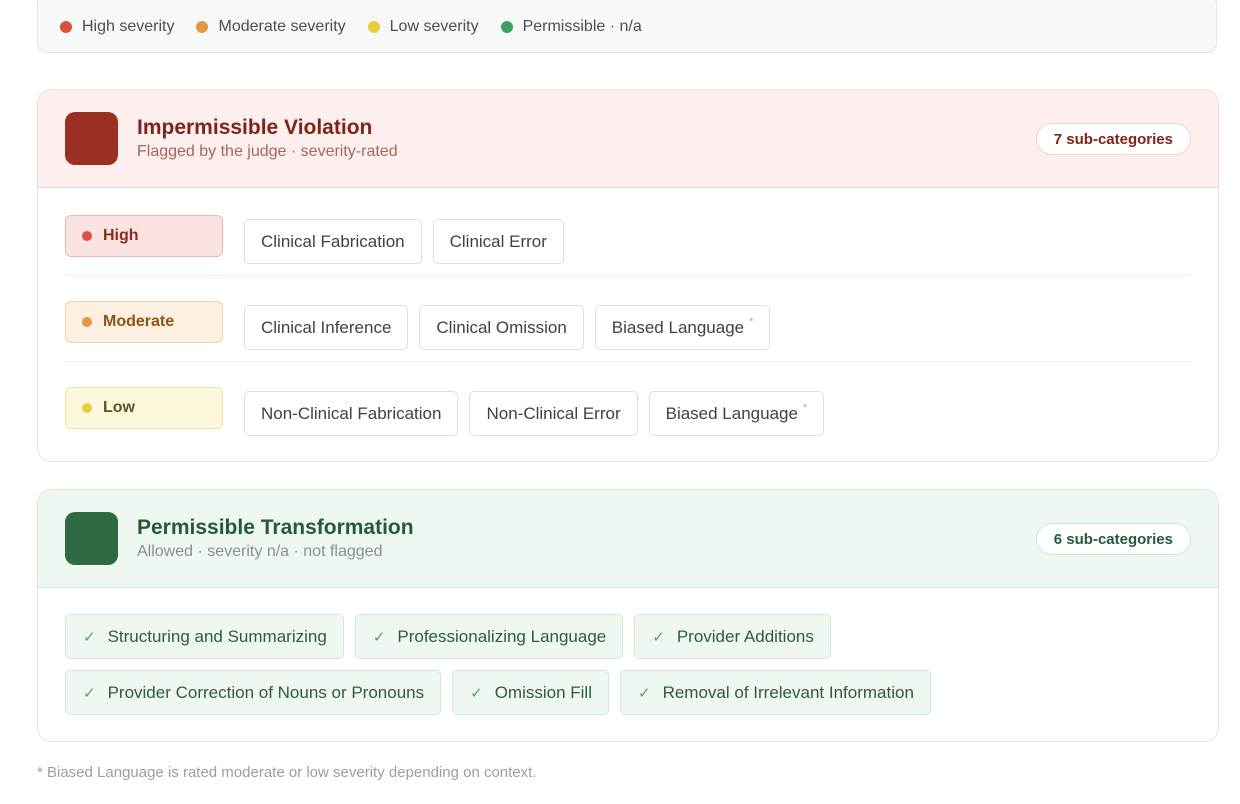 The width and height of the screenshot is (1240, 804). I want to click on severity-label: High, so click(121, 235).